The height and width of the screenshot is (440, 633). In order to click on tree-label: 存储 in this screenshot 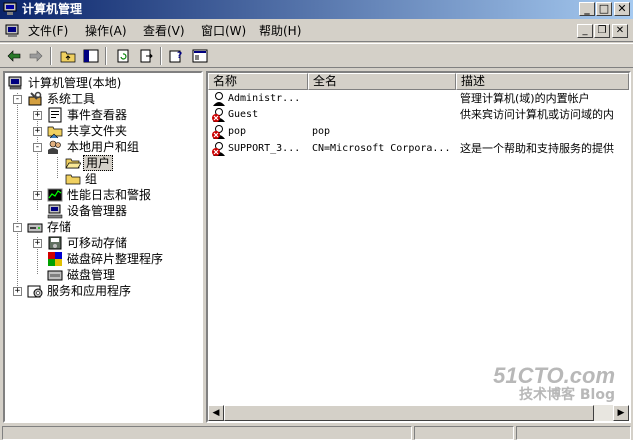, I will do `click(59, 227)`.